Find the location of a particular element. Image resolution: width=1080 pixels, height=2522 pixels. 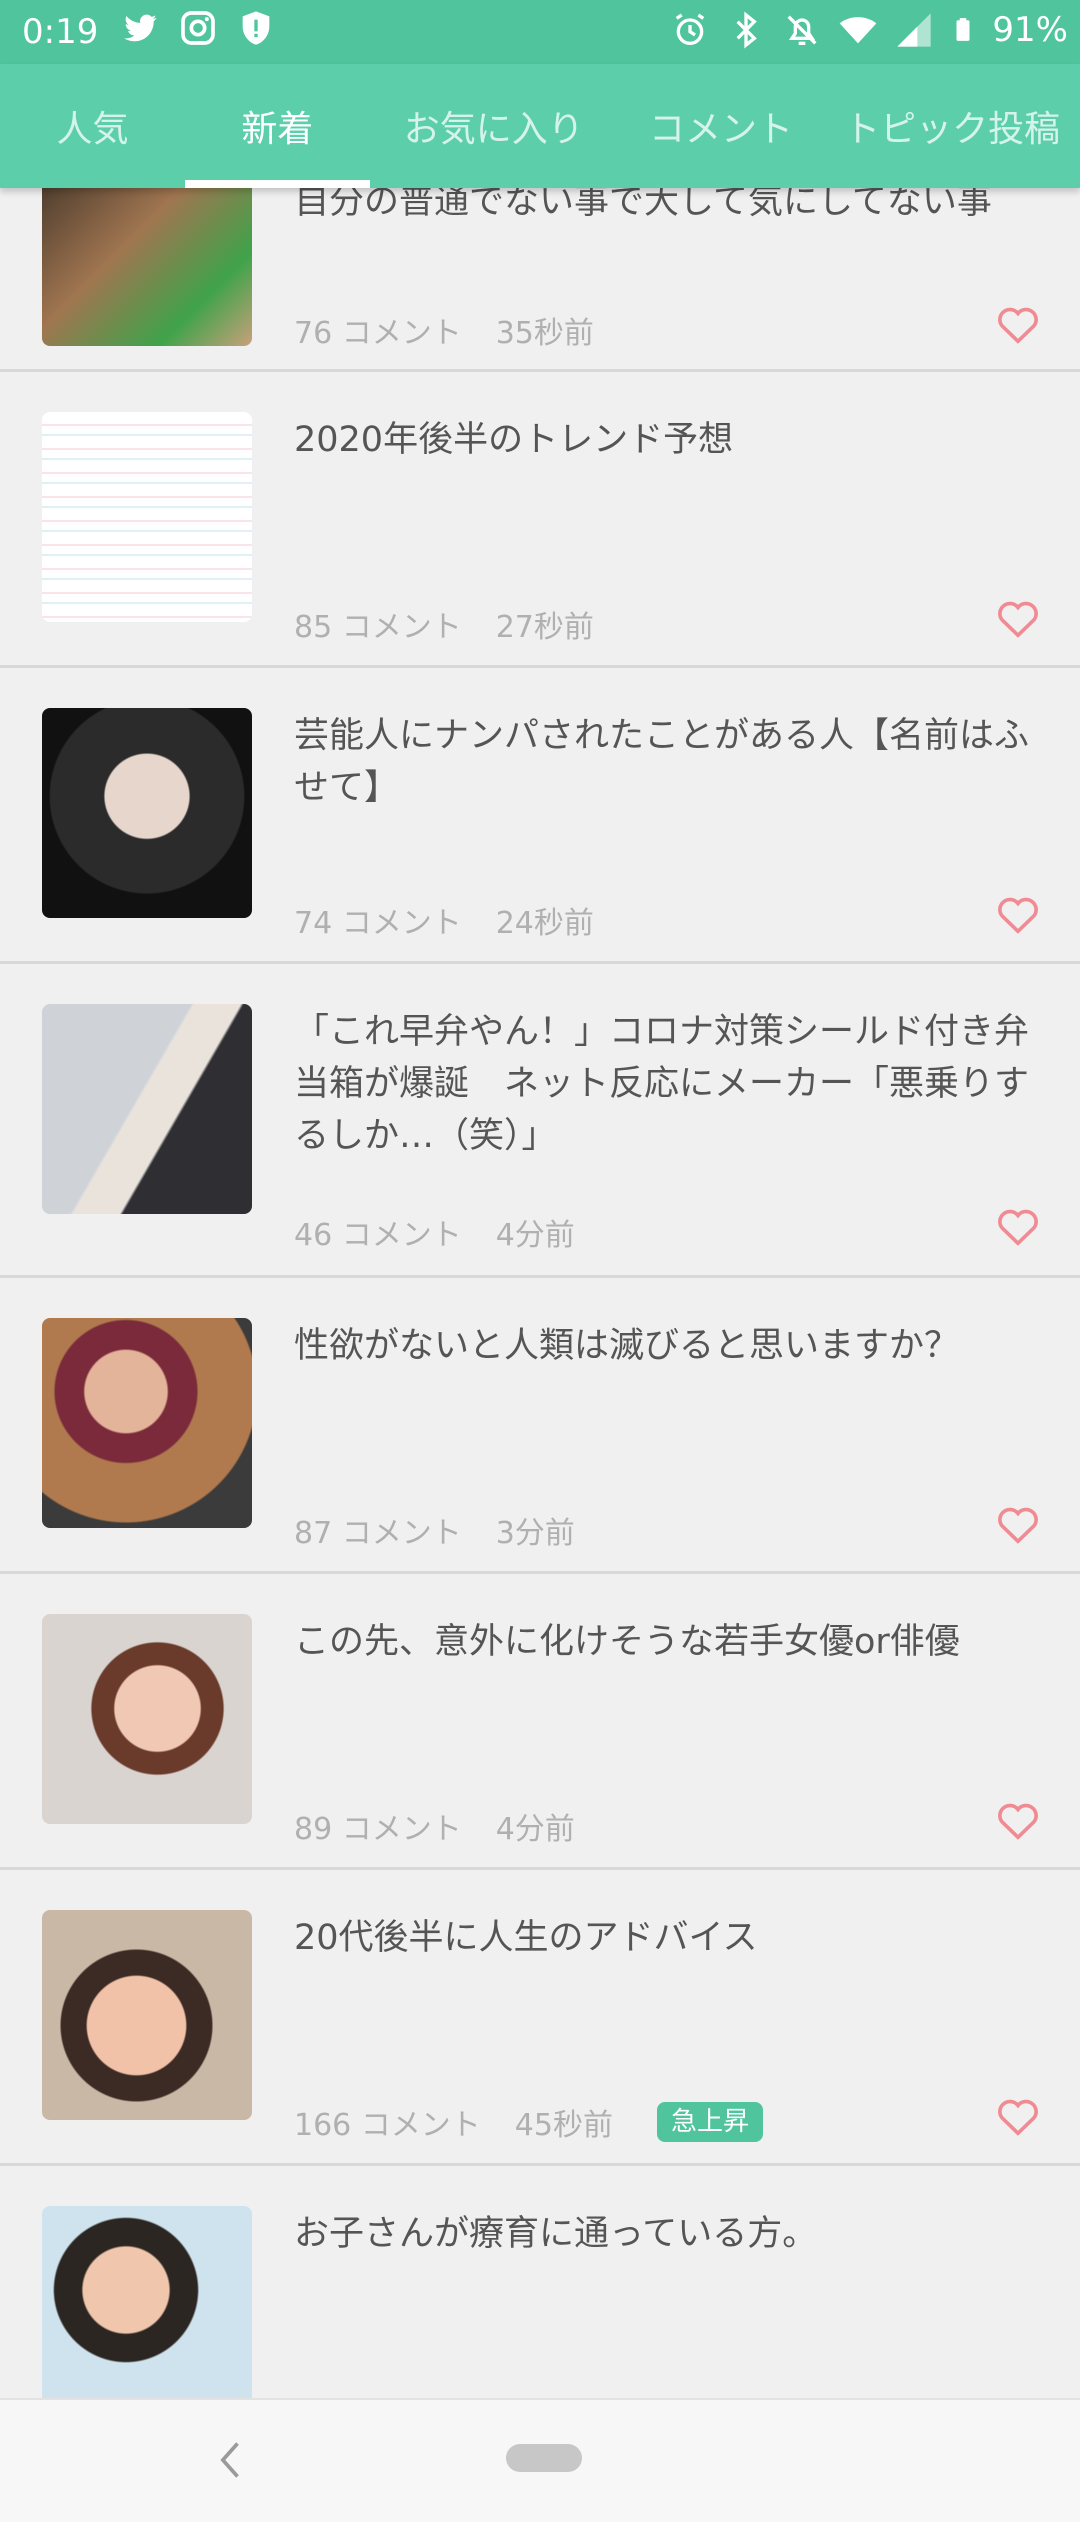

status-bar: 0:19 91% is located at coordinates (540, 32).